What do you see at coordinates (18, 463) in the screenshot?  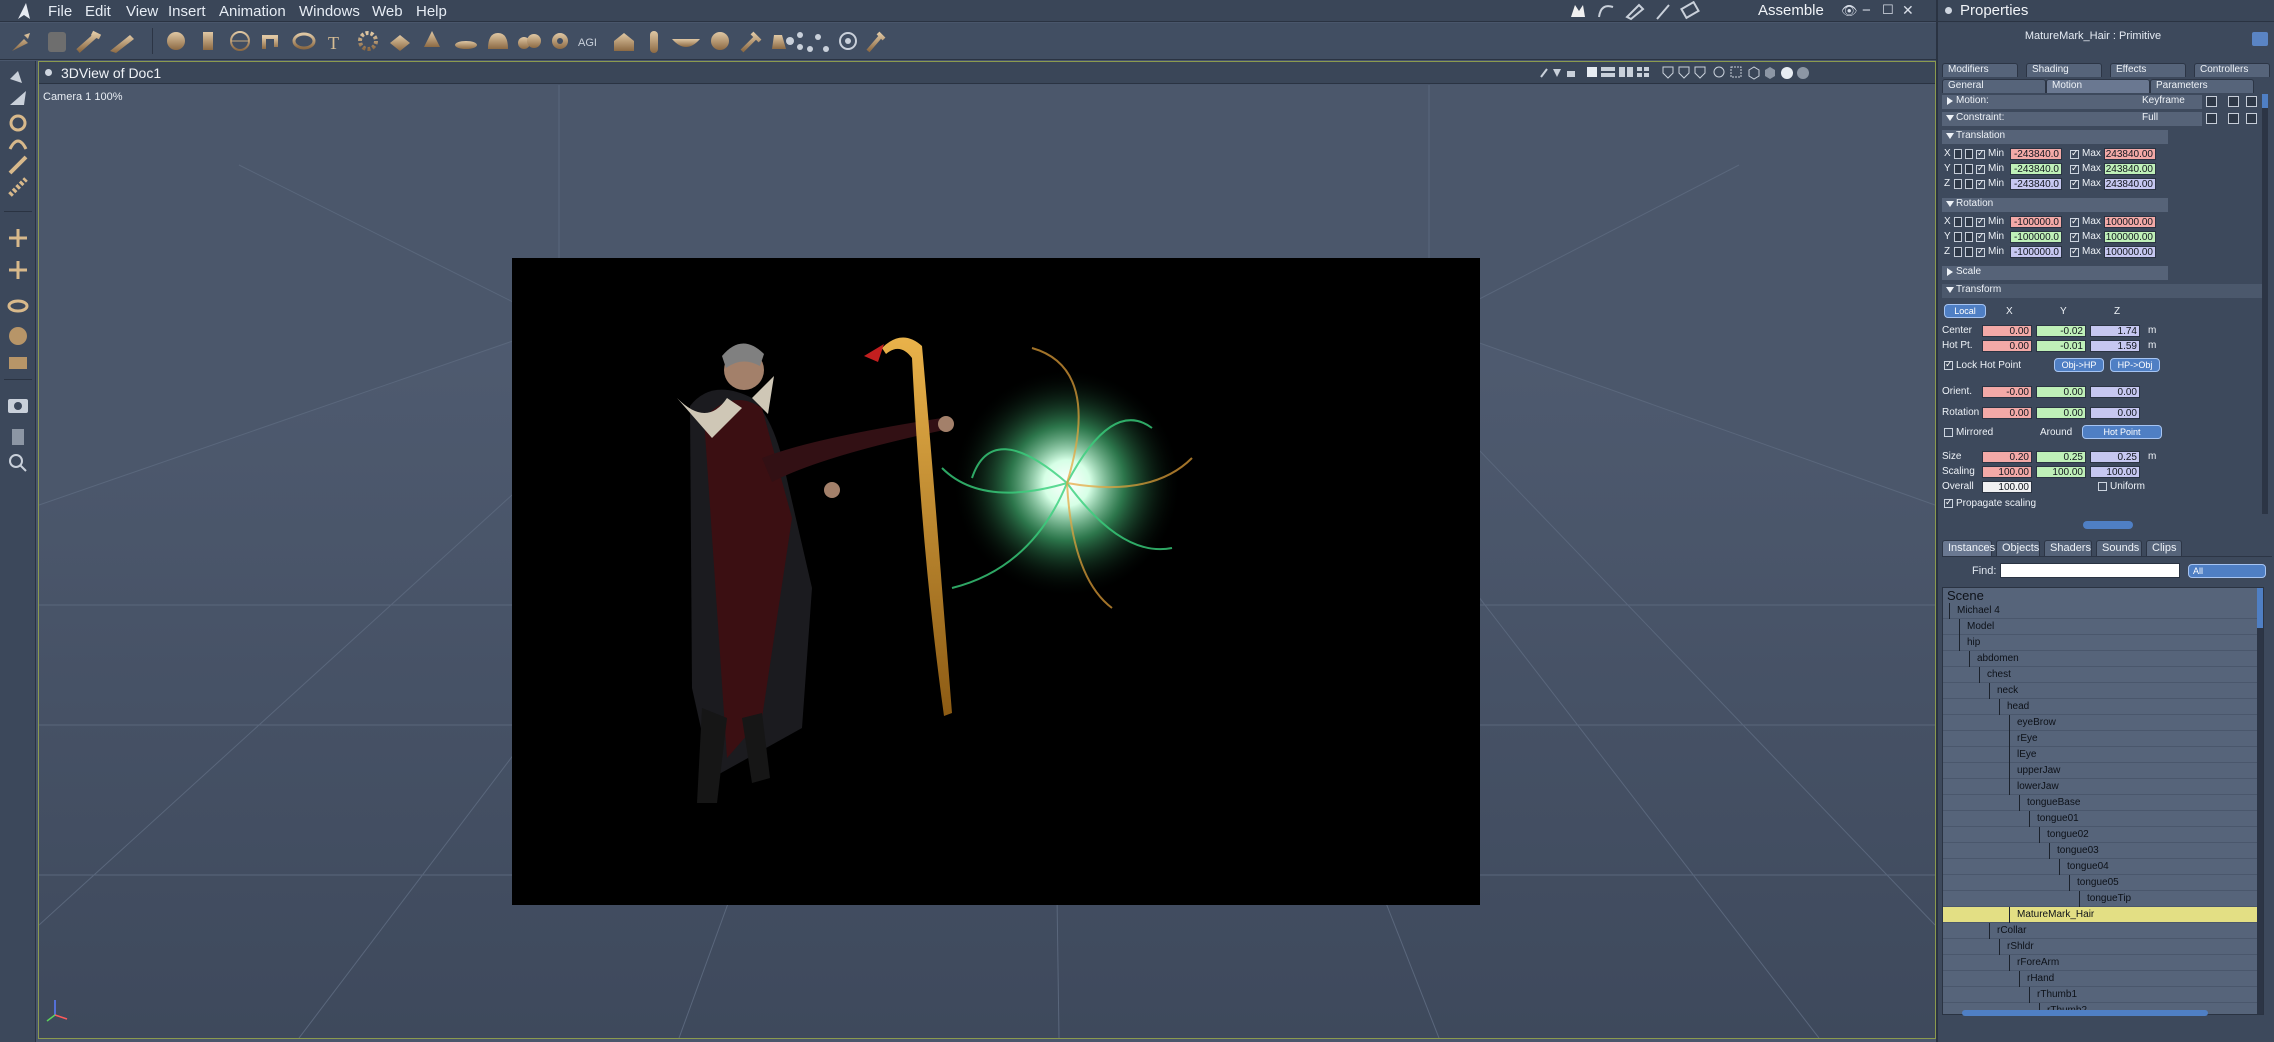 I see `zoom-icon` at bounding box center [18, 463].